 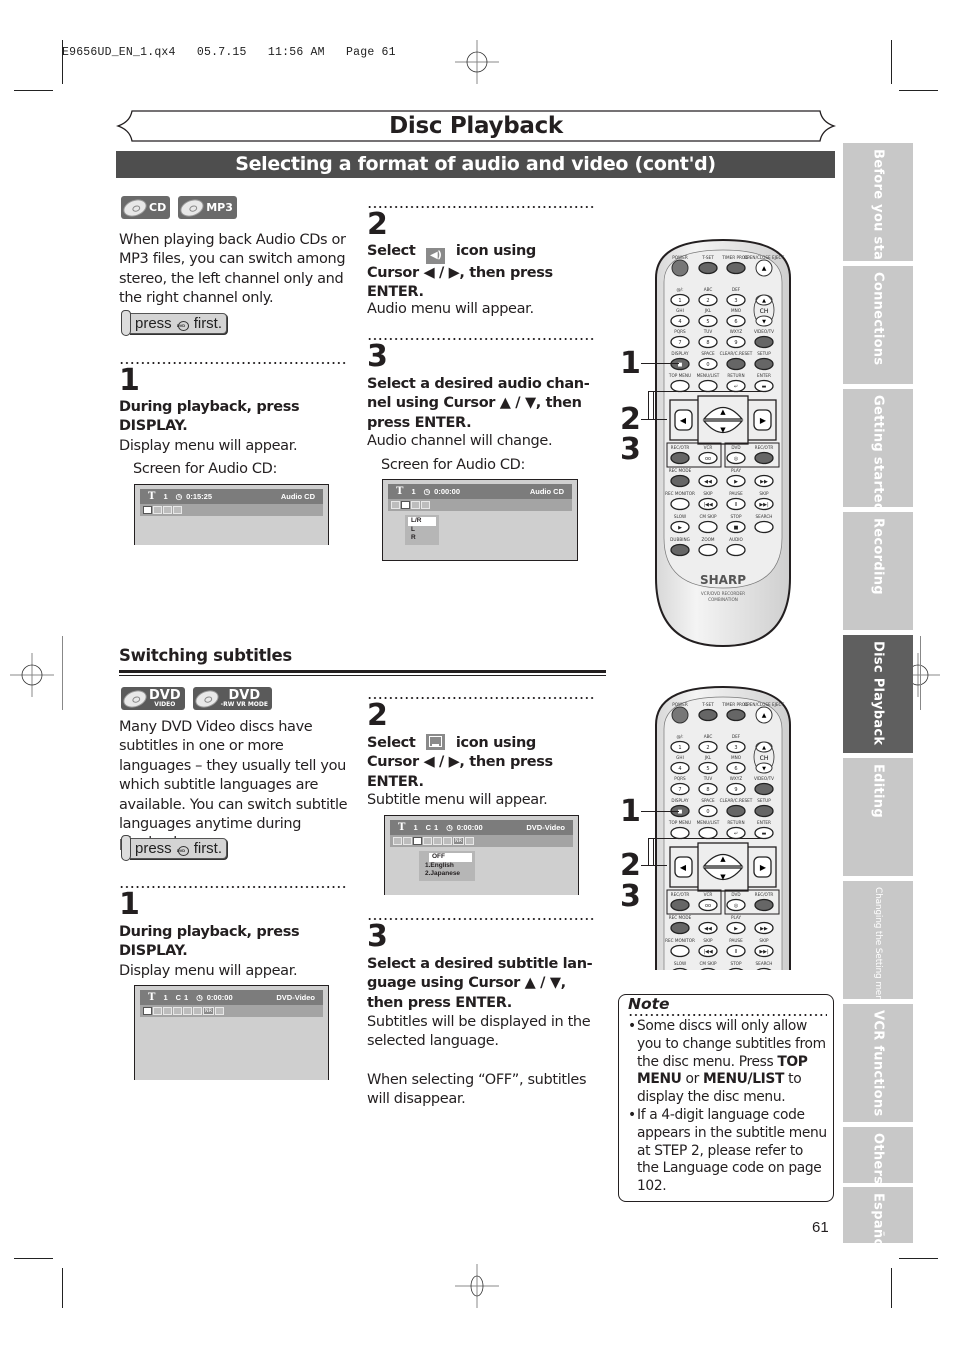 I want to click on remote-button-label: TOP MENU, so click(x=679, y=375).